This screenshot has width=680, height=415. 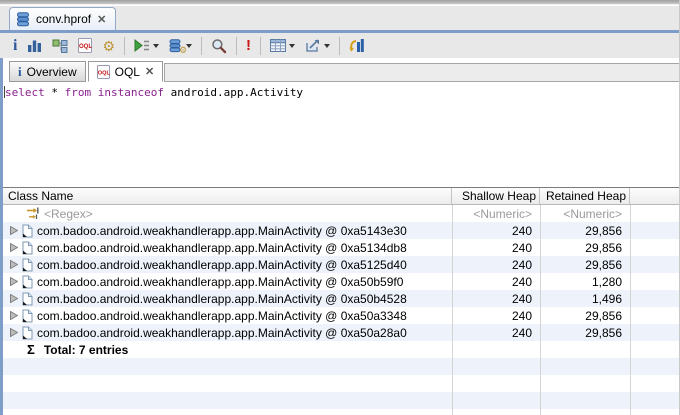 I want to click on calculator-button, so click(x=282, y=46).